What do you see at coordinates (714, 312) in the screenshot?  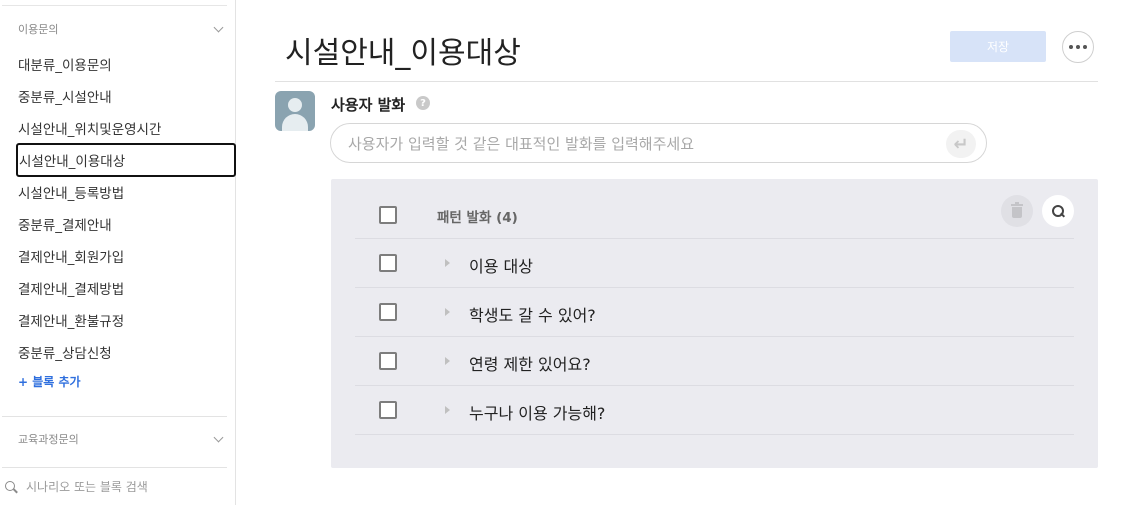 I see `pattern-row: 학생도 갈 수 있어?` at bounding box center [714, 312].